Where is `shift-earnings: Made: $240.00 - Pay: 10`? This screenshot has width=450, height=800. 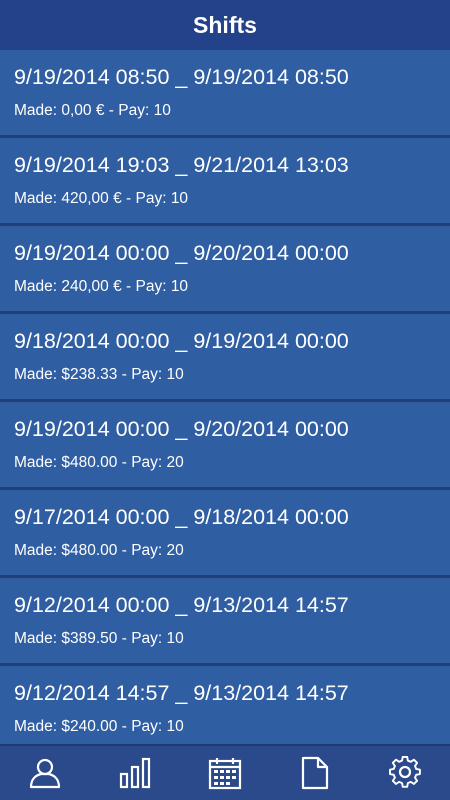 shift-earnings: Made: $240.00 - Pay: 10 is located at coordinates (99, 726).